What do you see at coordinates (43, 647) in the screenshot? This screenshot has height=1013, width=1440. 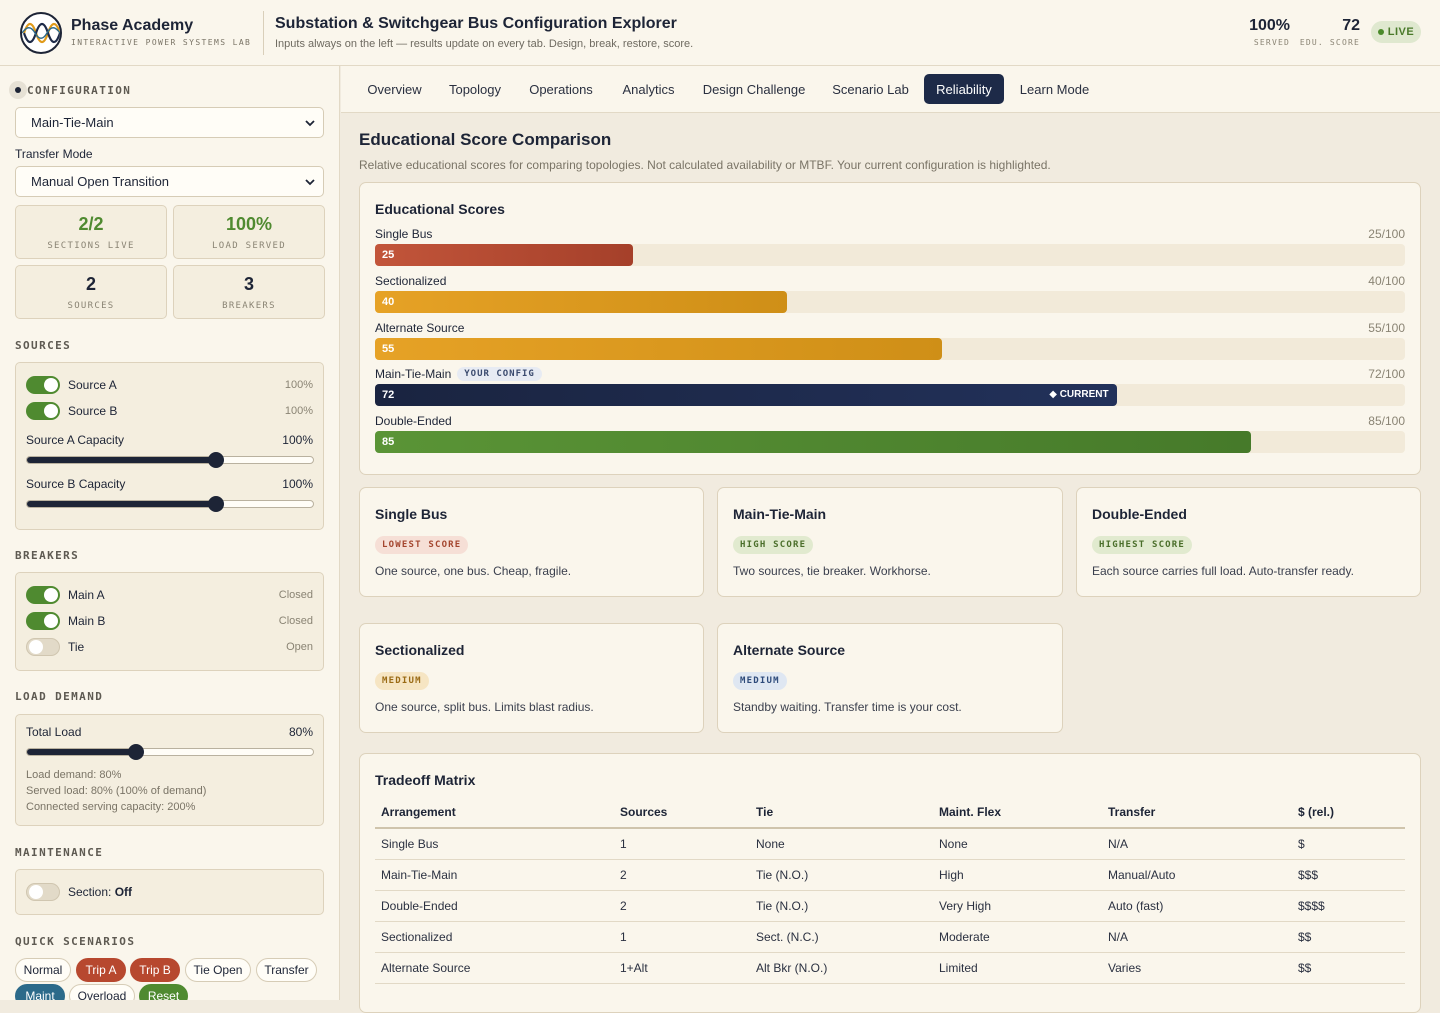 I see `tie-toggle` at bounding box center [43, 647].